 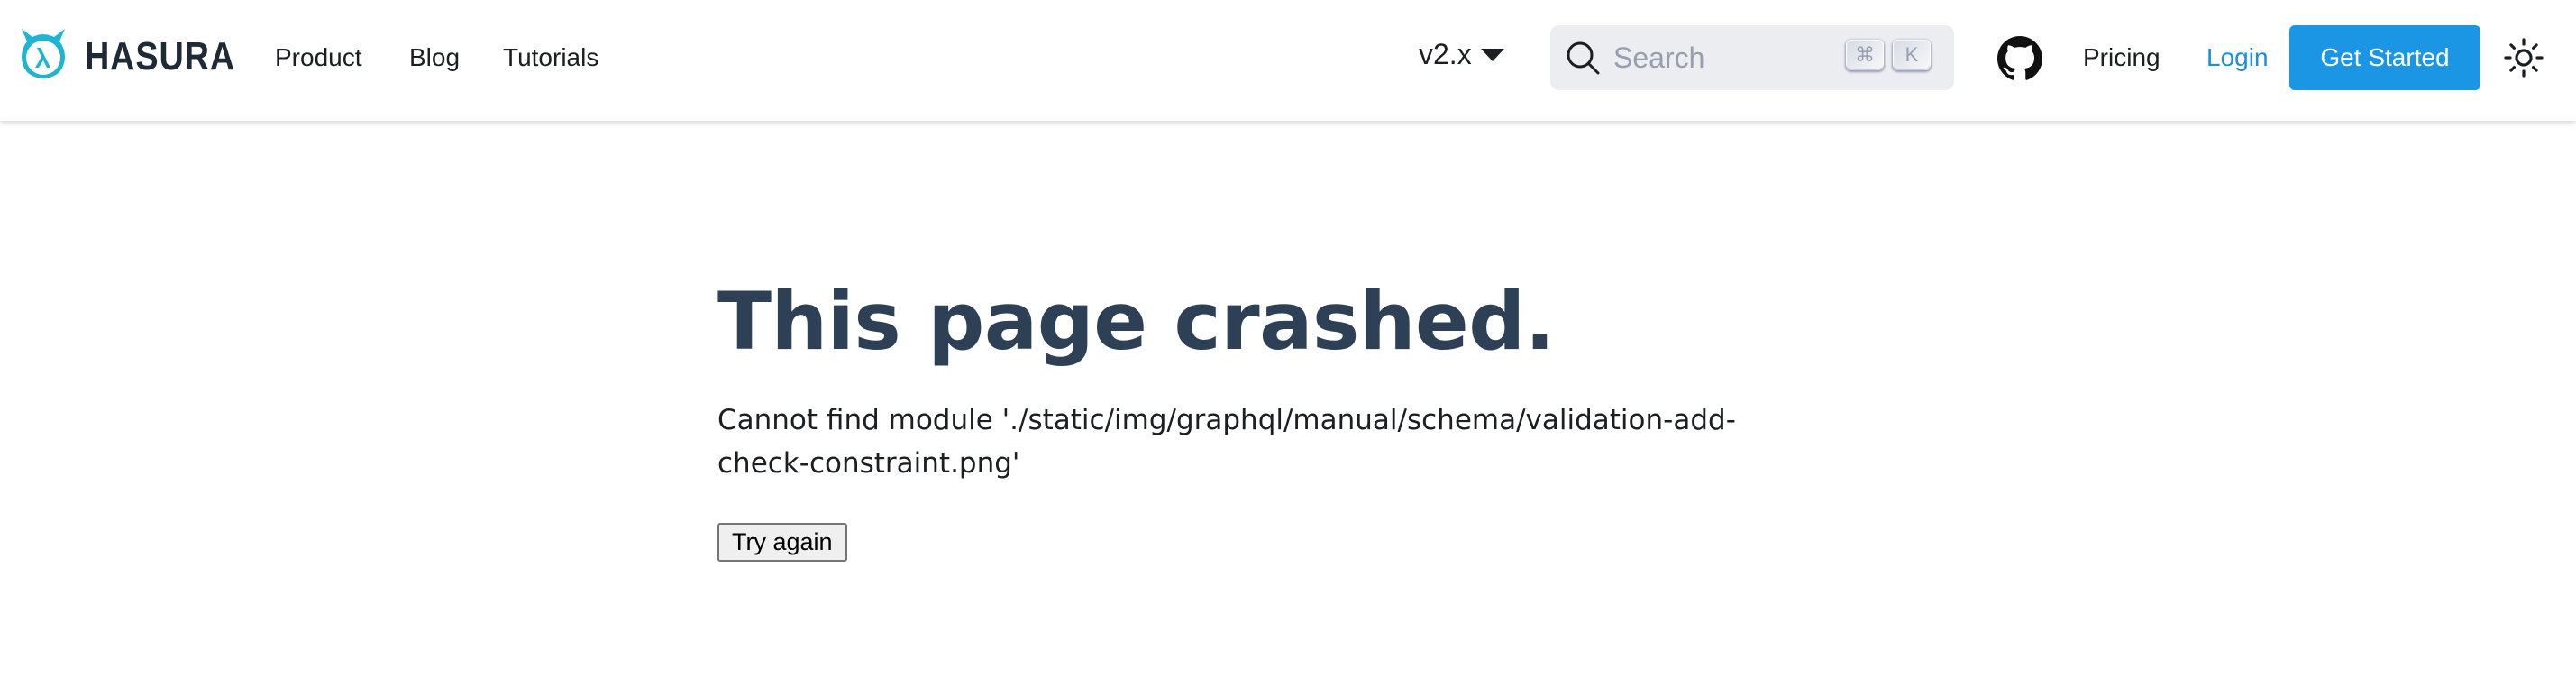 I want to click on version-label: v2.x, so click(x=1445, y=54).